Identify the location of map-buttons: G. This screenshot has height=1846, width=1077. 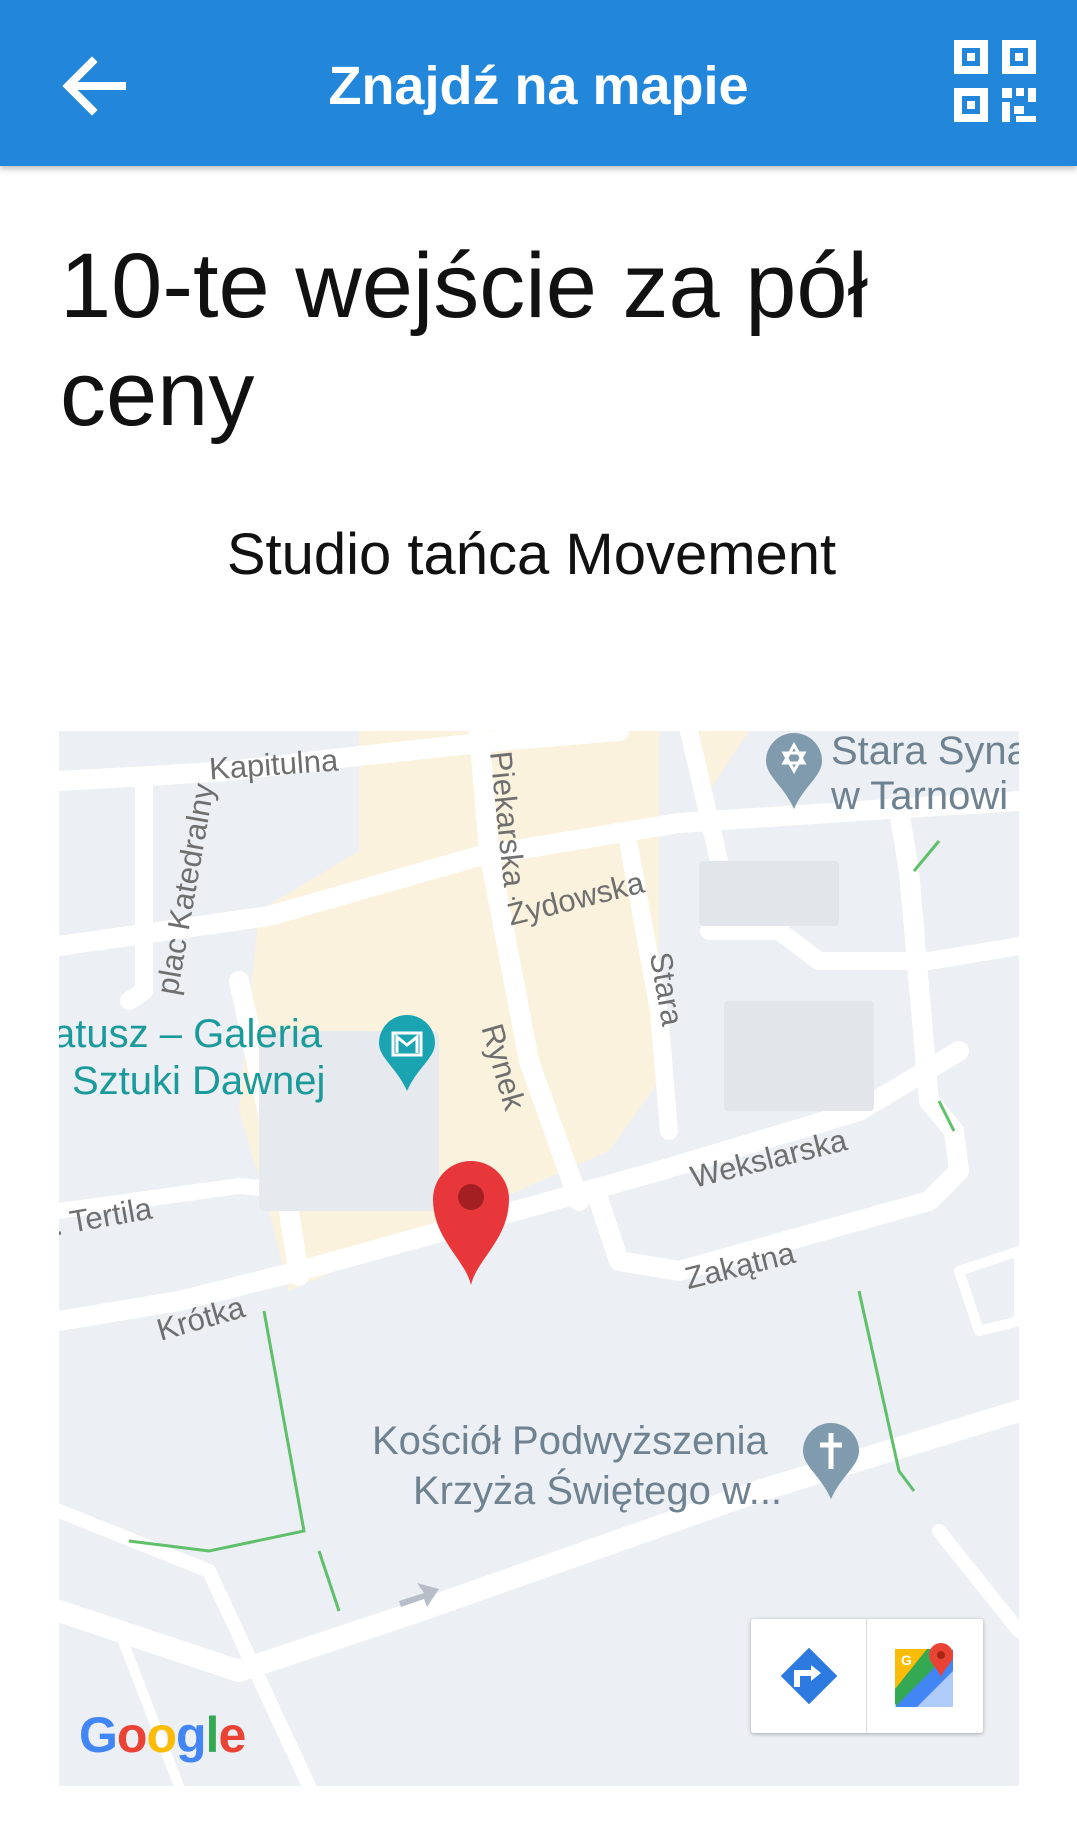
(867, 1676).